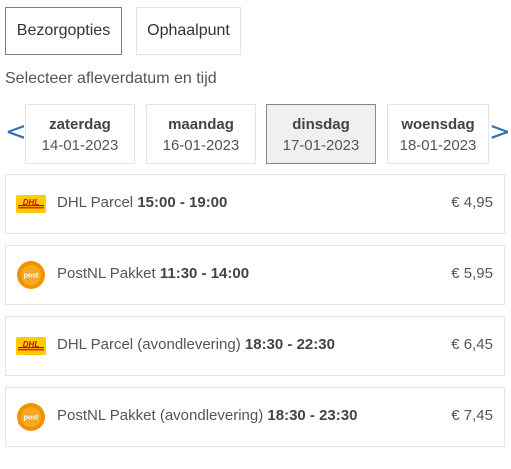 Image resolution: width=511 pixels, height=469 pixels. Describe the element at coordinates (321, 145) in the screenshot. I see `day-date: 17-01-2023` at that location.